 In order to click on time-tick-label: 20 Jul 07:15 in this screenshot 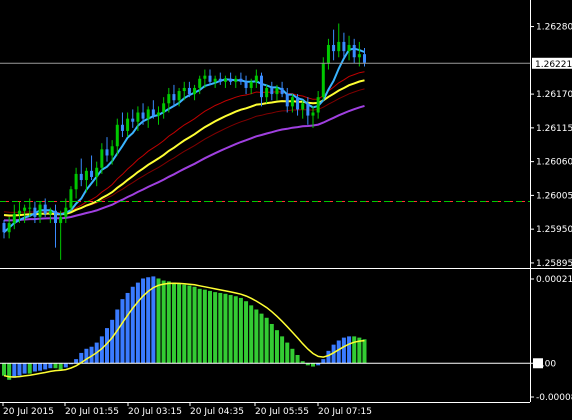, I will do `click(345, 412)`.